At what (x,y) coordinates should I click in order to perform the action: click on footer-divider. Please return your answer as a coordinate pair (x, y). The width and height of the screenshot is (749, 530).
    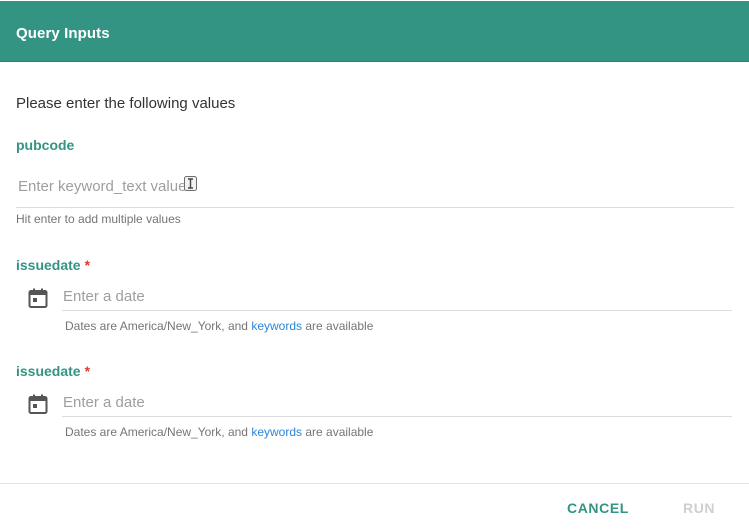
    Looking at the image, I should click on (374, 483).